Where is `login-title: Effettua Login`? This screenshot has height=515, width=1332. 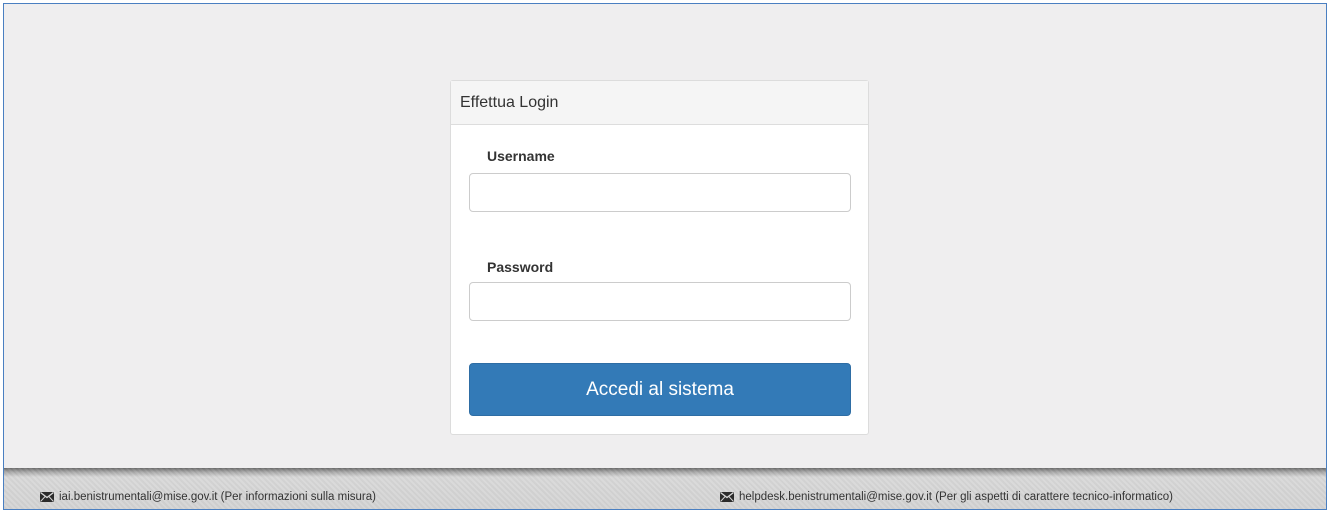
login-title: Effettua Login is located at coordinates (509, 102).